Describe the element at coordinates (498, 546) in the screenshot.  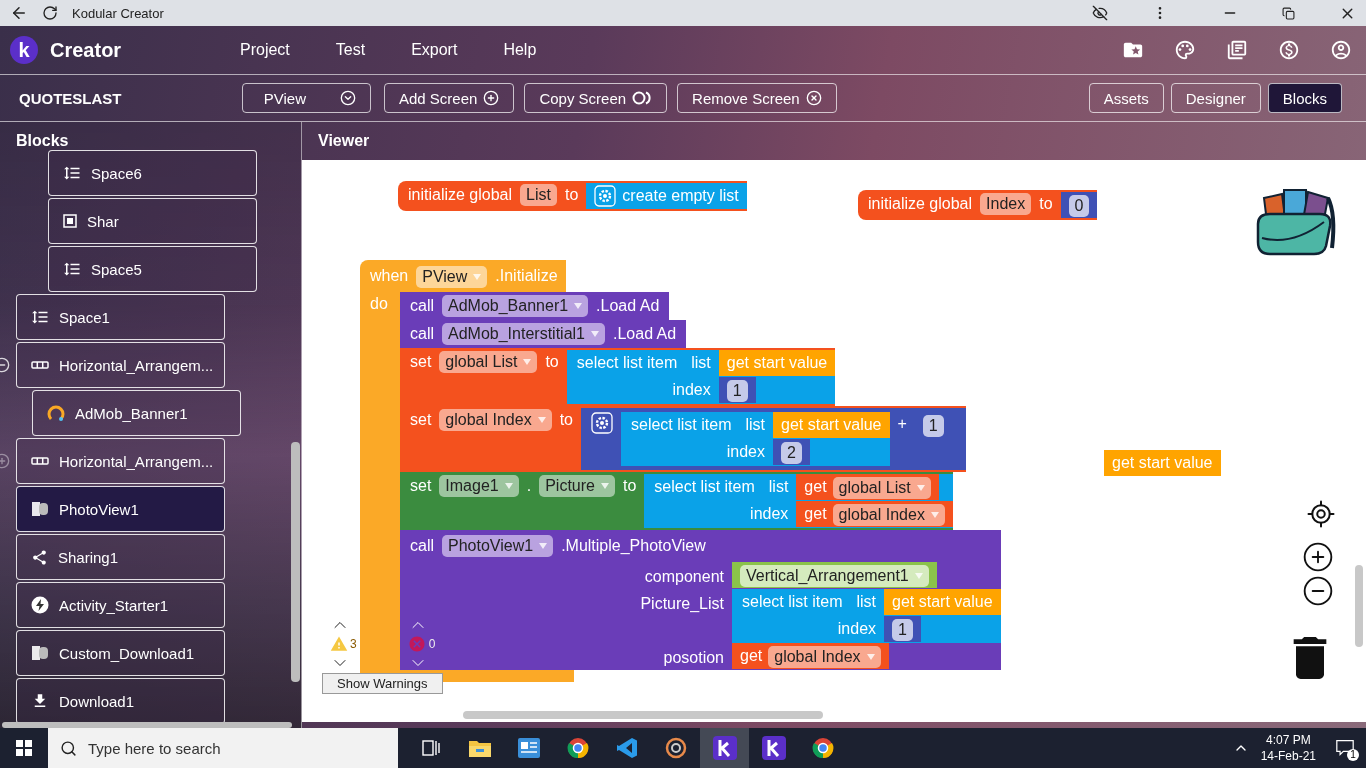
I see `dropdown-field: PhotoView1` at that location.